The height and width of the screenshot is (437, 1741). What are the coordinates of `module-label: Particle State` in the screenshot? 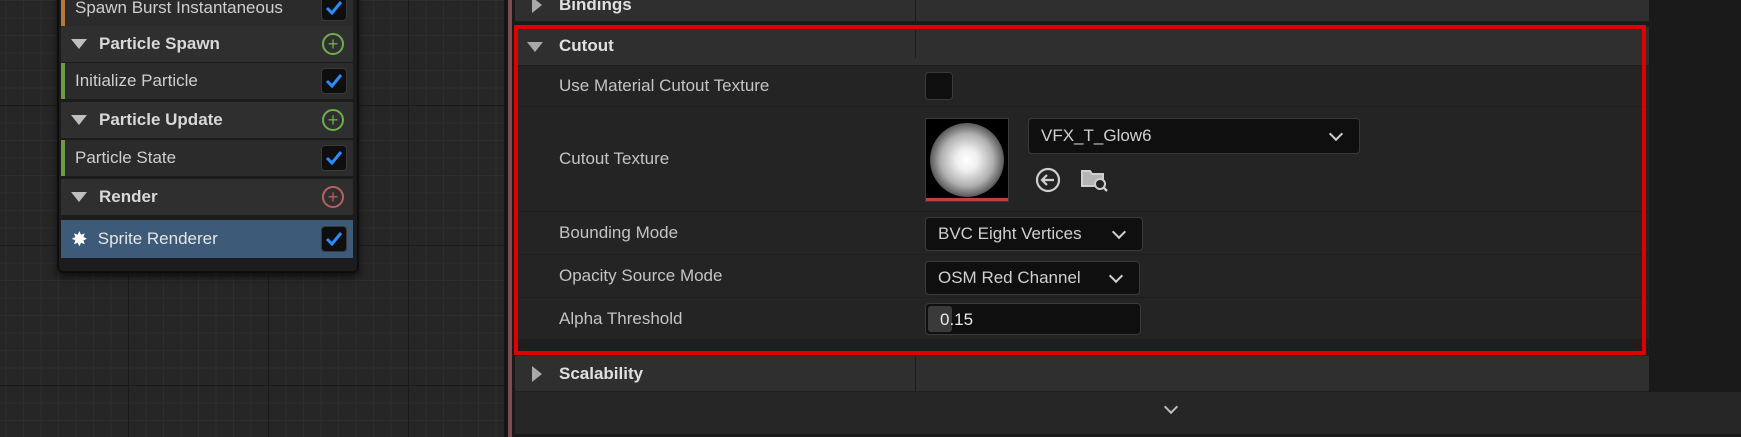 It's located at (126, 157).